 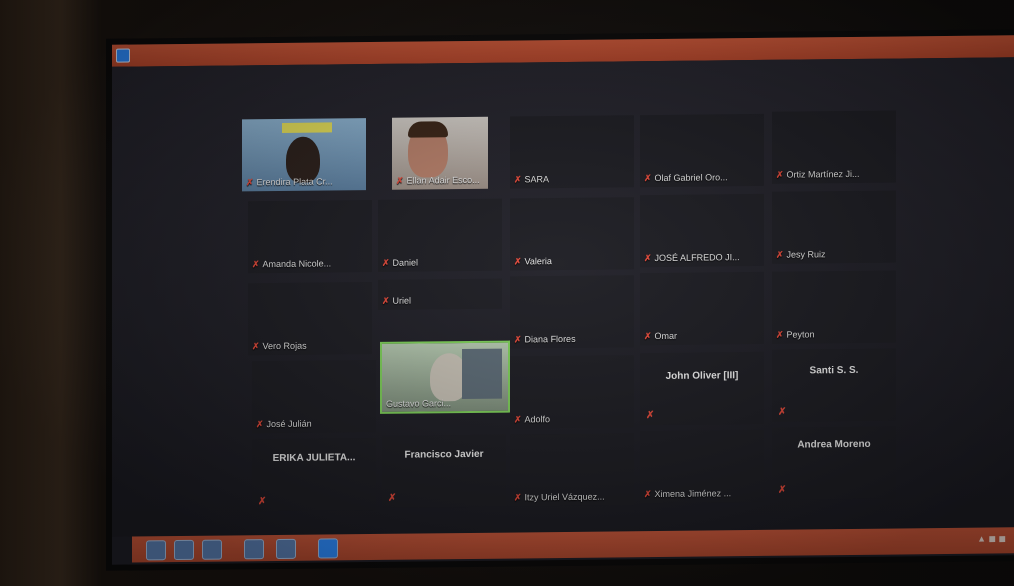 I want to click on participant-name: ✗ Daniel, so click(x=400, y=262).